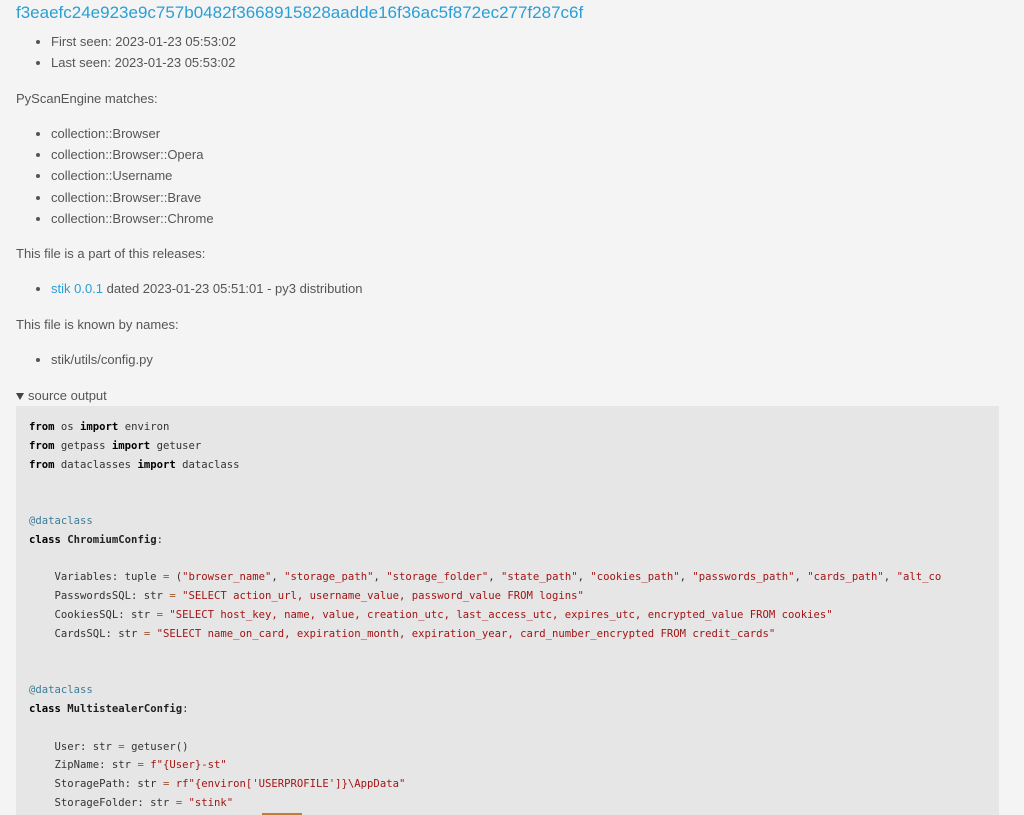 The height and width of the screenshot is (815, 1024). I want to click on code-line: from dataclasses import dataclass, so click(134, 464).